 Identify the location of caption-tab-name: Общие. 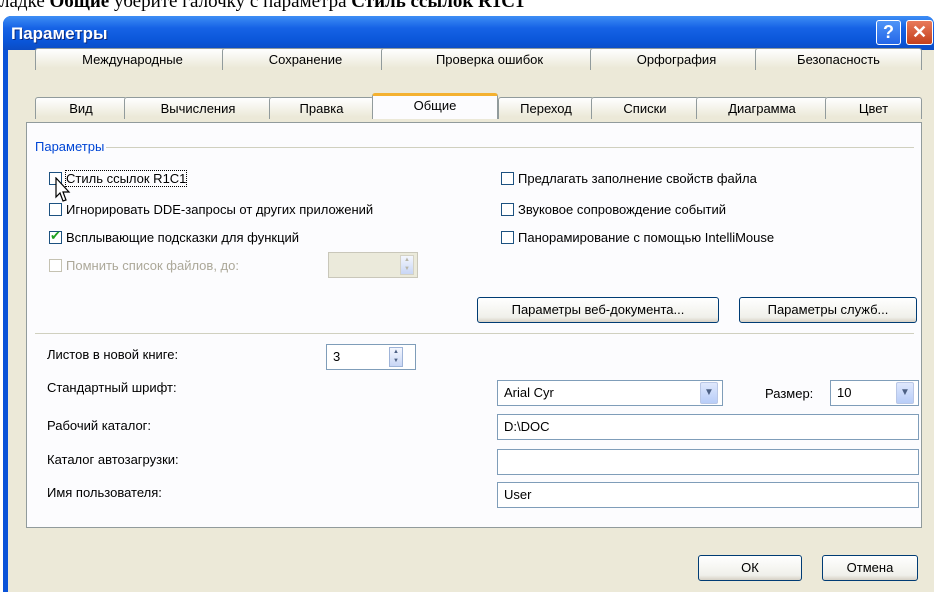
(79, 6).